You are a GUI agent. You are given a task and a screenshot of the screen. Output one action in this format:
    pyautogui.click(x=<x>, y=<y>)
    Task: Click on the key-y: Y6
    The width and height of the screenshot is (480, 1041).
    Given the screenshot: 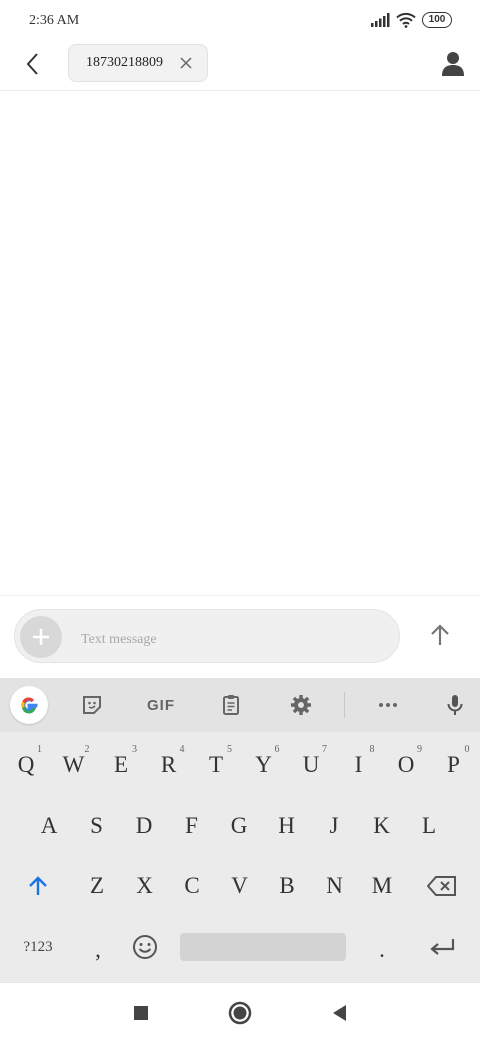 What is the action you would take?
    pyautogui.click(x=264, y=765)
    